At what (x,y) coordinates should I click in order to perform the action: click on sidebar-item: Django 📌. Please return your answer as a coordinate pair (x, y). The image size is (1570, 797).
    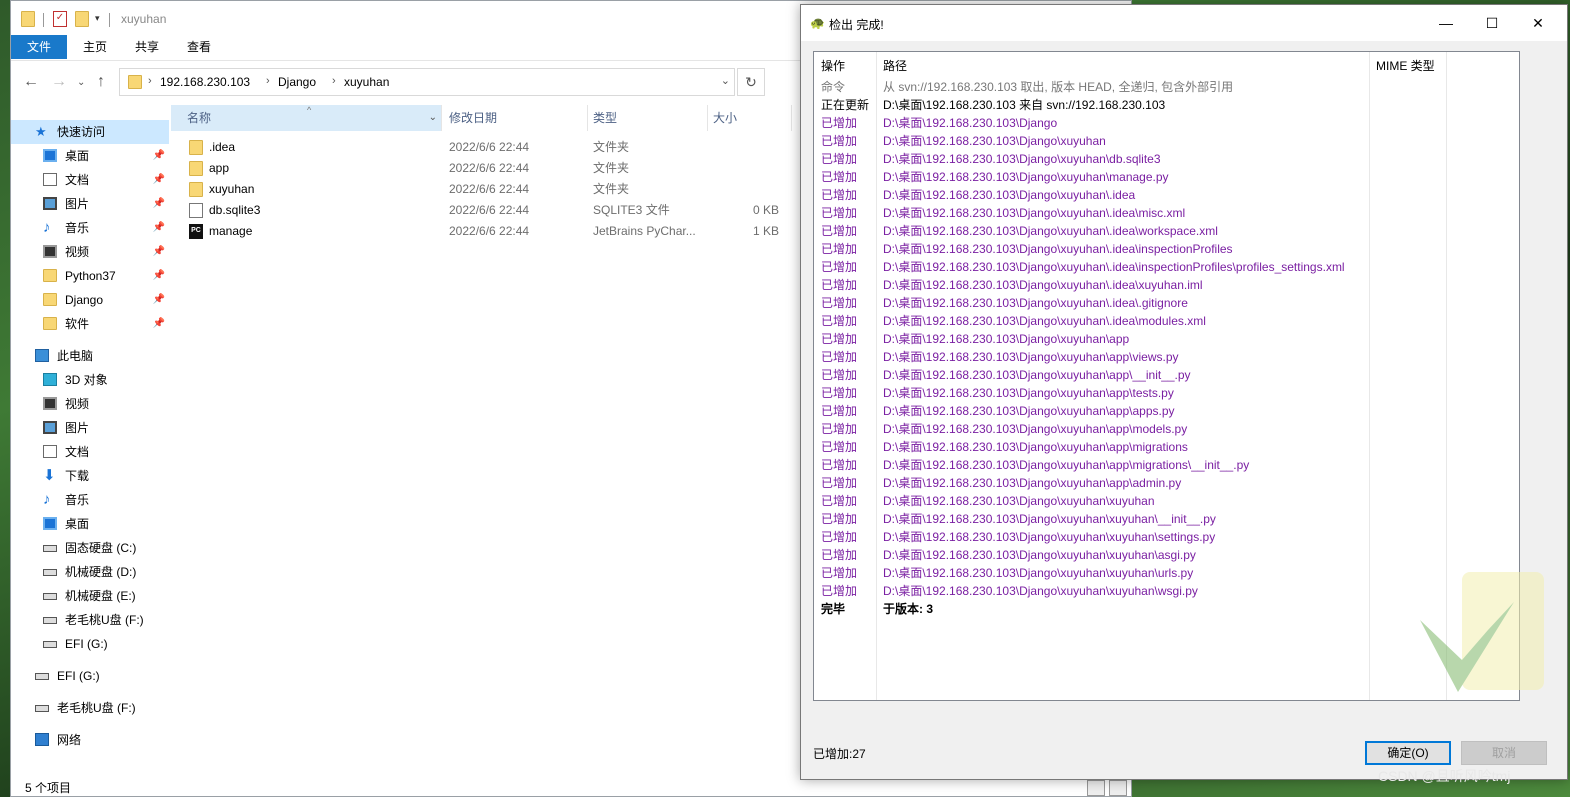
    Looking at the image, I should click on (90, 300).